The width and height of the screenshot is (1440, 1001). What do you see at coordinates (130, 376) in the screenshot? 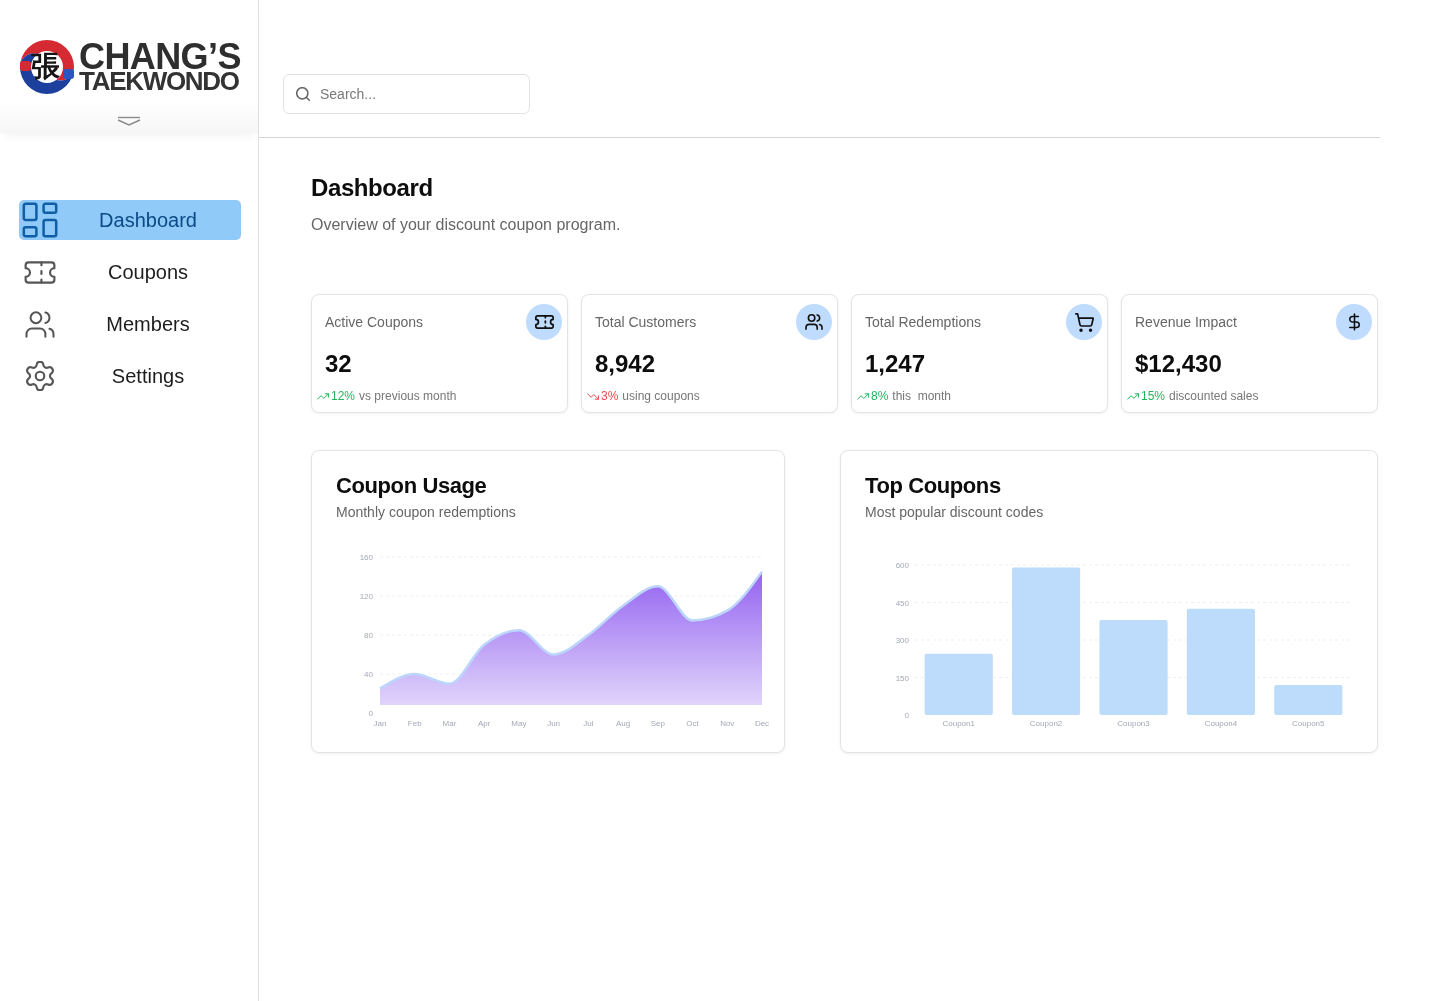
I see `nav-item: Settings` at bounding box center [130, 376].